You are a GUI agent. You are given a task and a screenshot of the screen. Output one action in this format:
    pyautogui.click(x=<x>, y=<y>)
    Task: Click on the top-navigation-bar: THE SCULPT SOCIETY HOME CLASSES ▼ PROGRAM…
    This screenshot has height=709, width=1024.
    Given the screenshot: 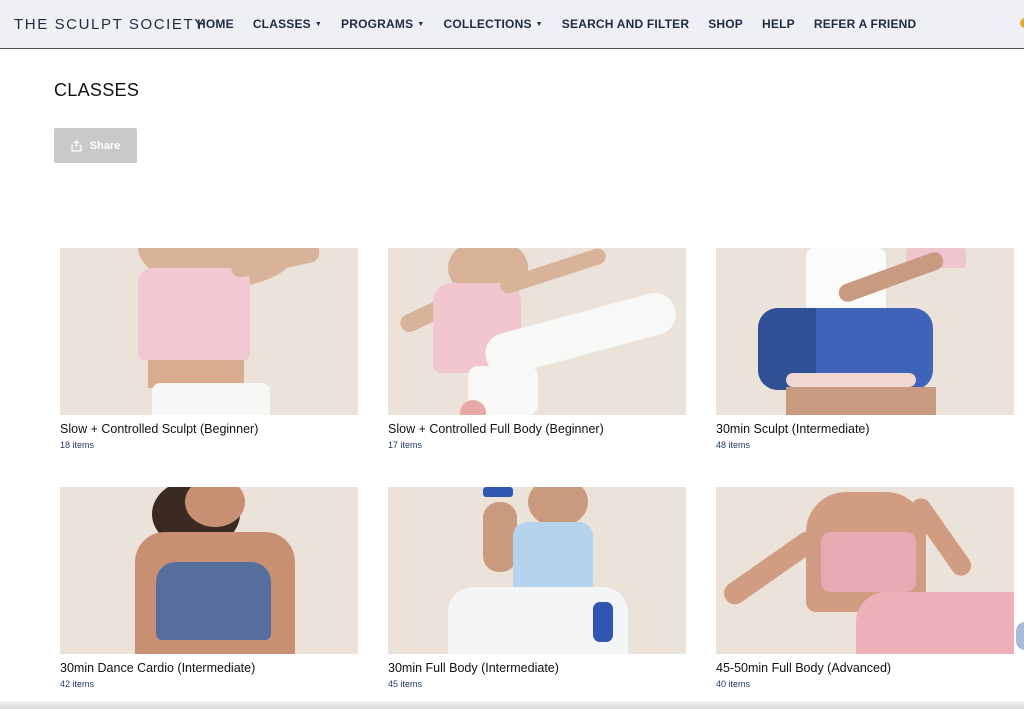 What is the action you would take?
    pyautogui.click(x=512, y=24)
    